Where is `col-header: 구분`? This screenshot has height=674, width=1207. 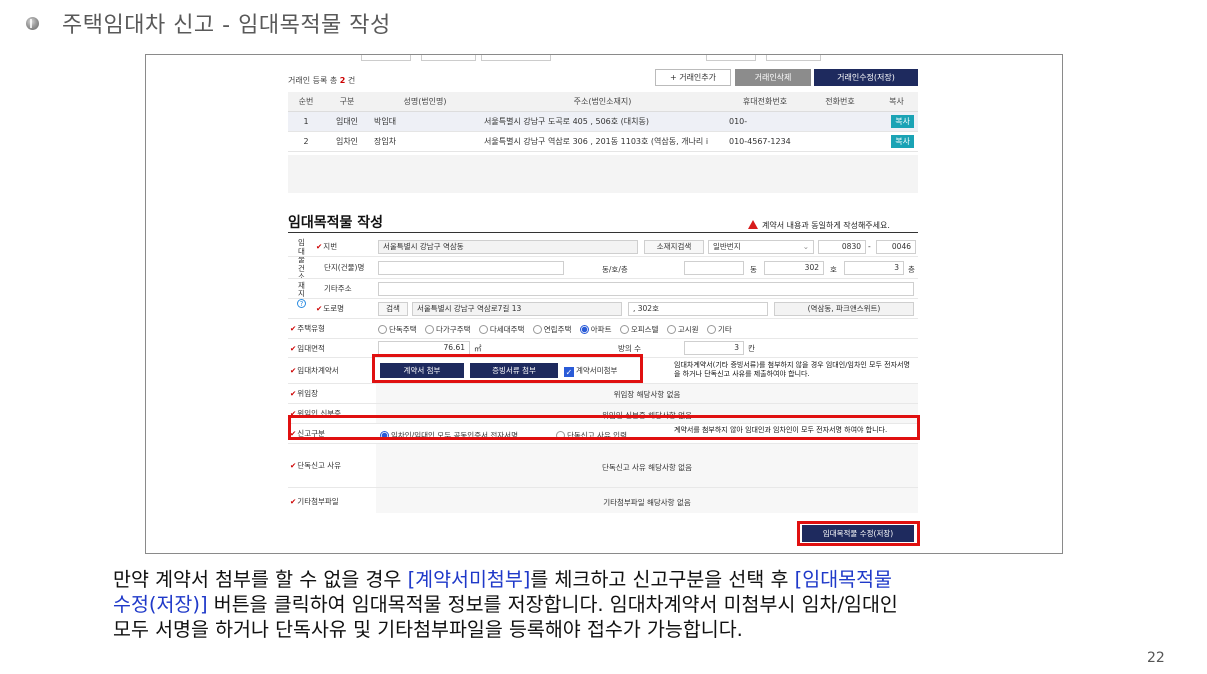 col-header: 구분 is located at coordinates (347, 102).